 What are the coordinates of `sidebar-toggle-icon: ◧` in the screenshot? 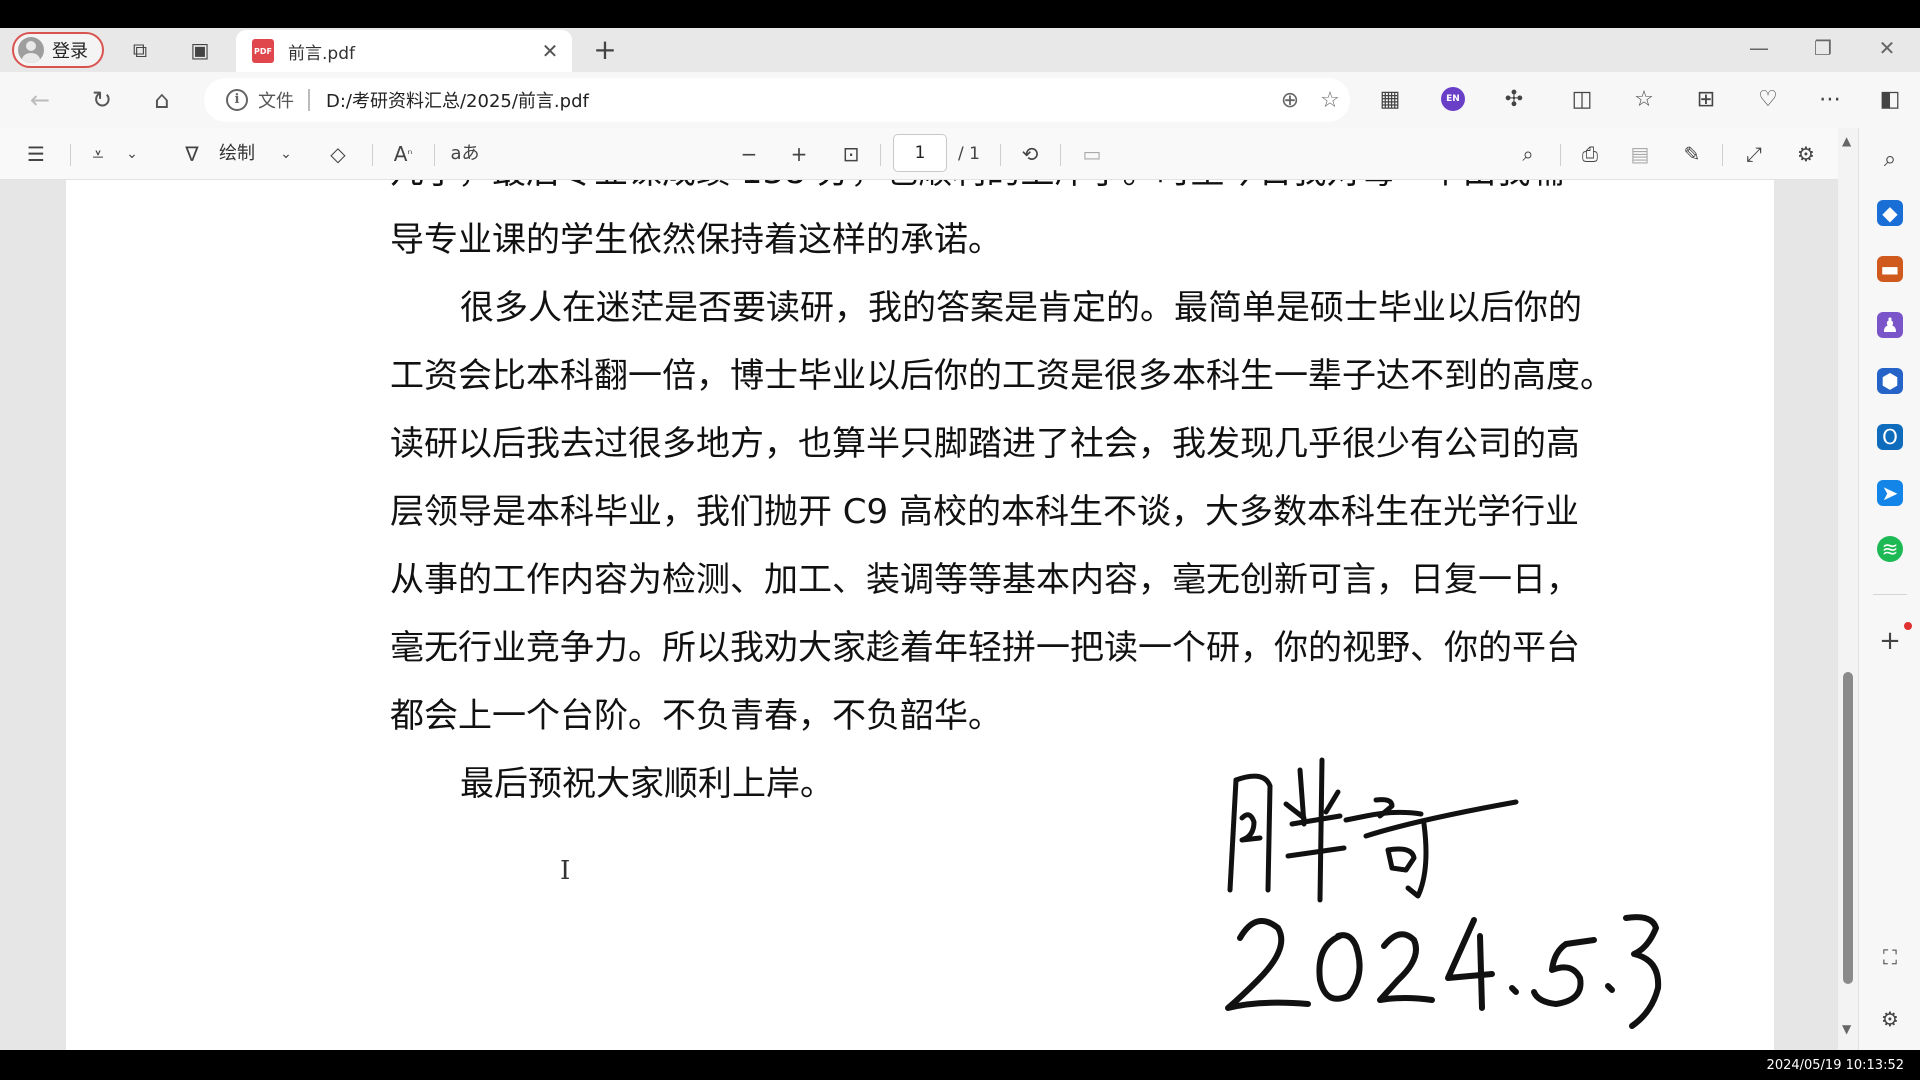 It's located at (1890, 100).